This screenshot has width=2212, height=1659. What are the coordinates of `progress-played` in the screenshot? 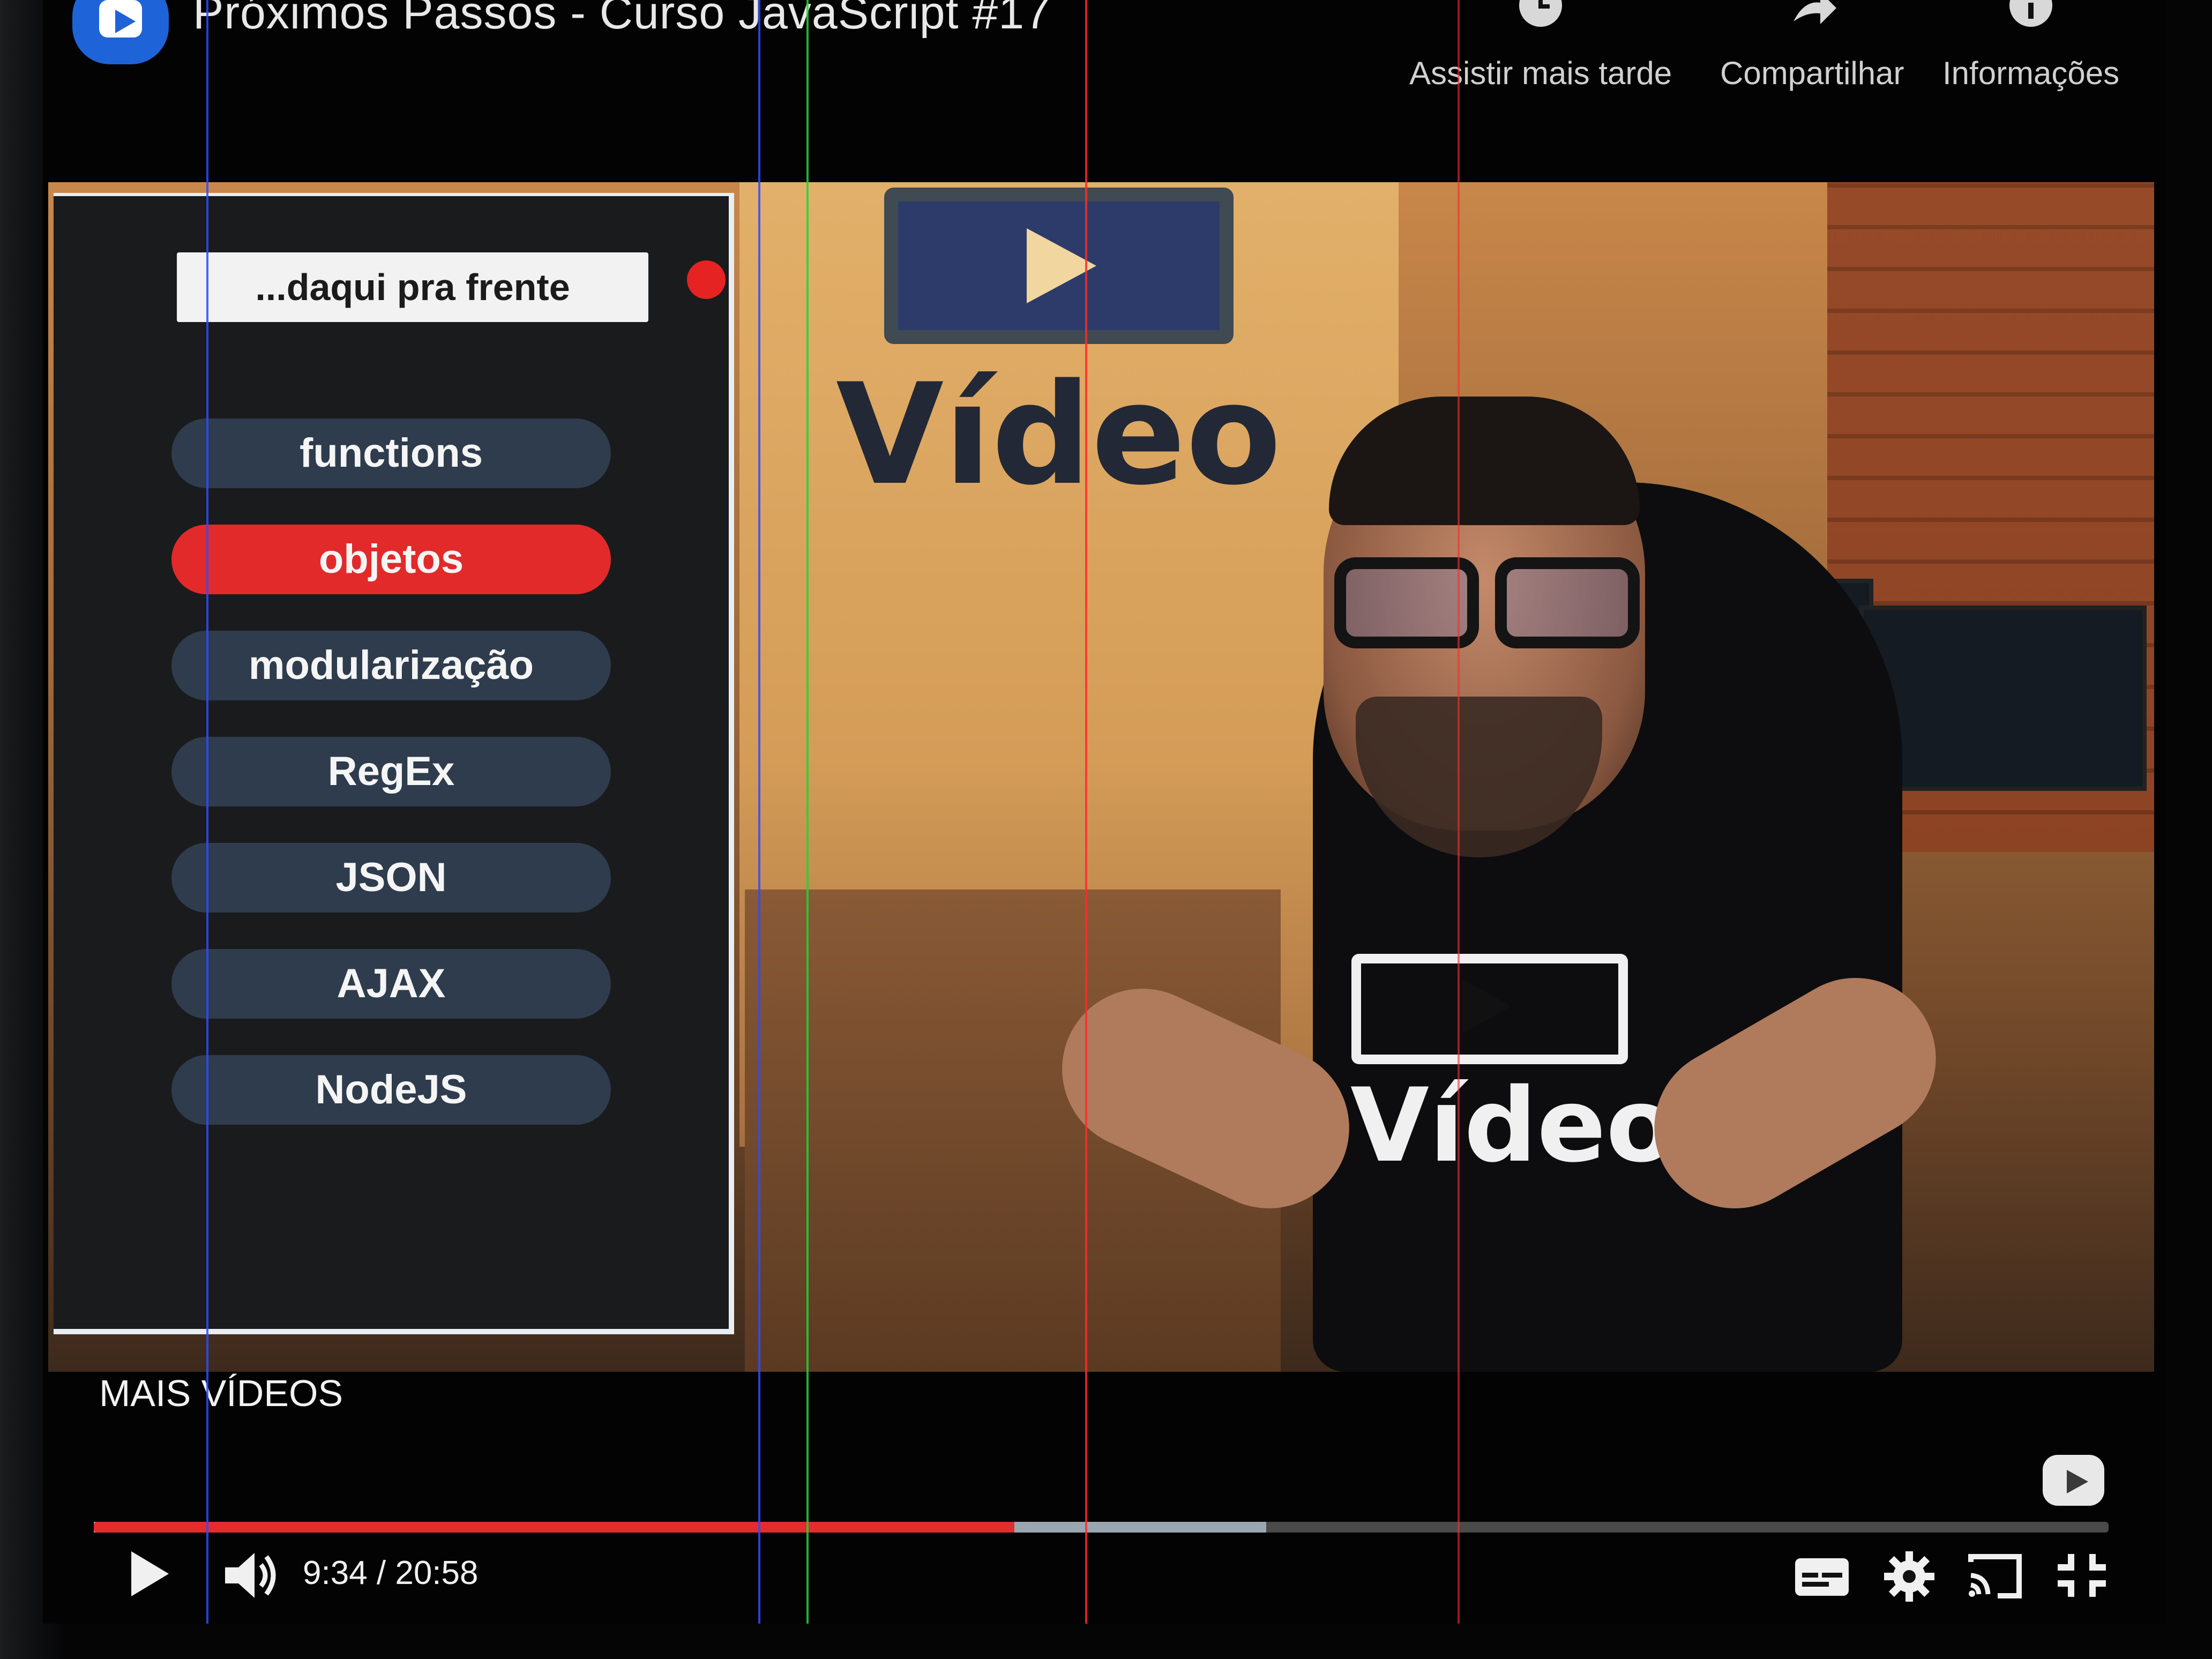 It's located at (554, 1527).